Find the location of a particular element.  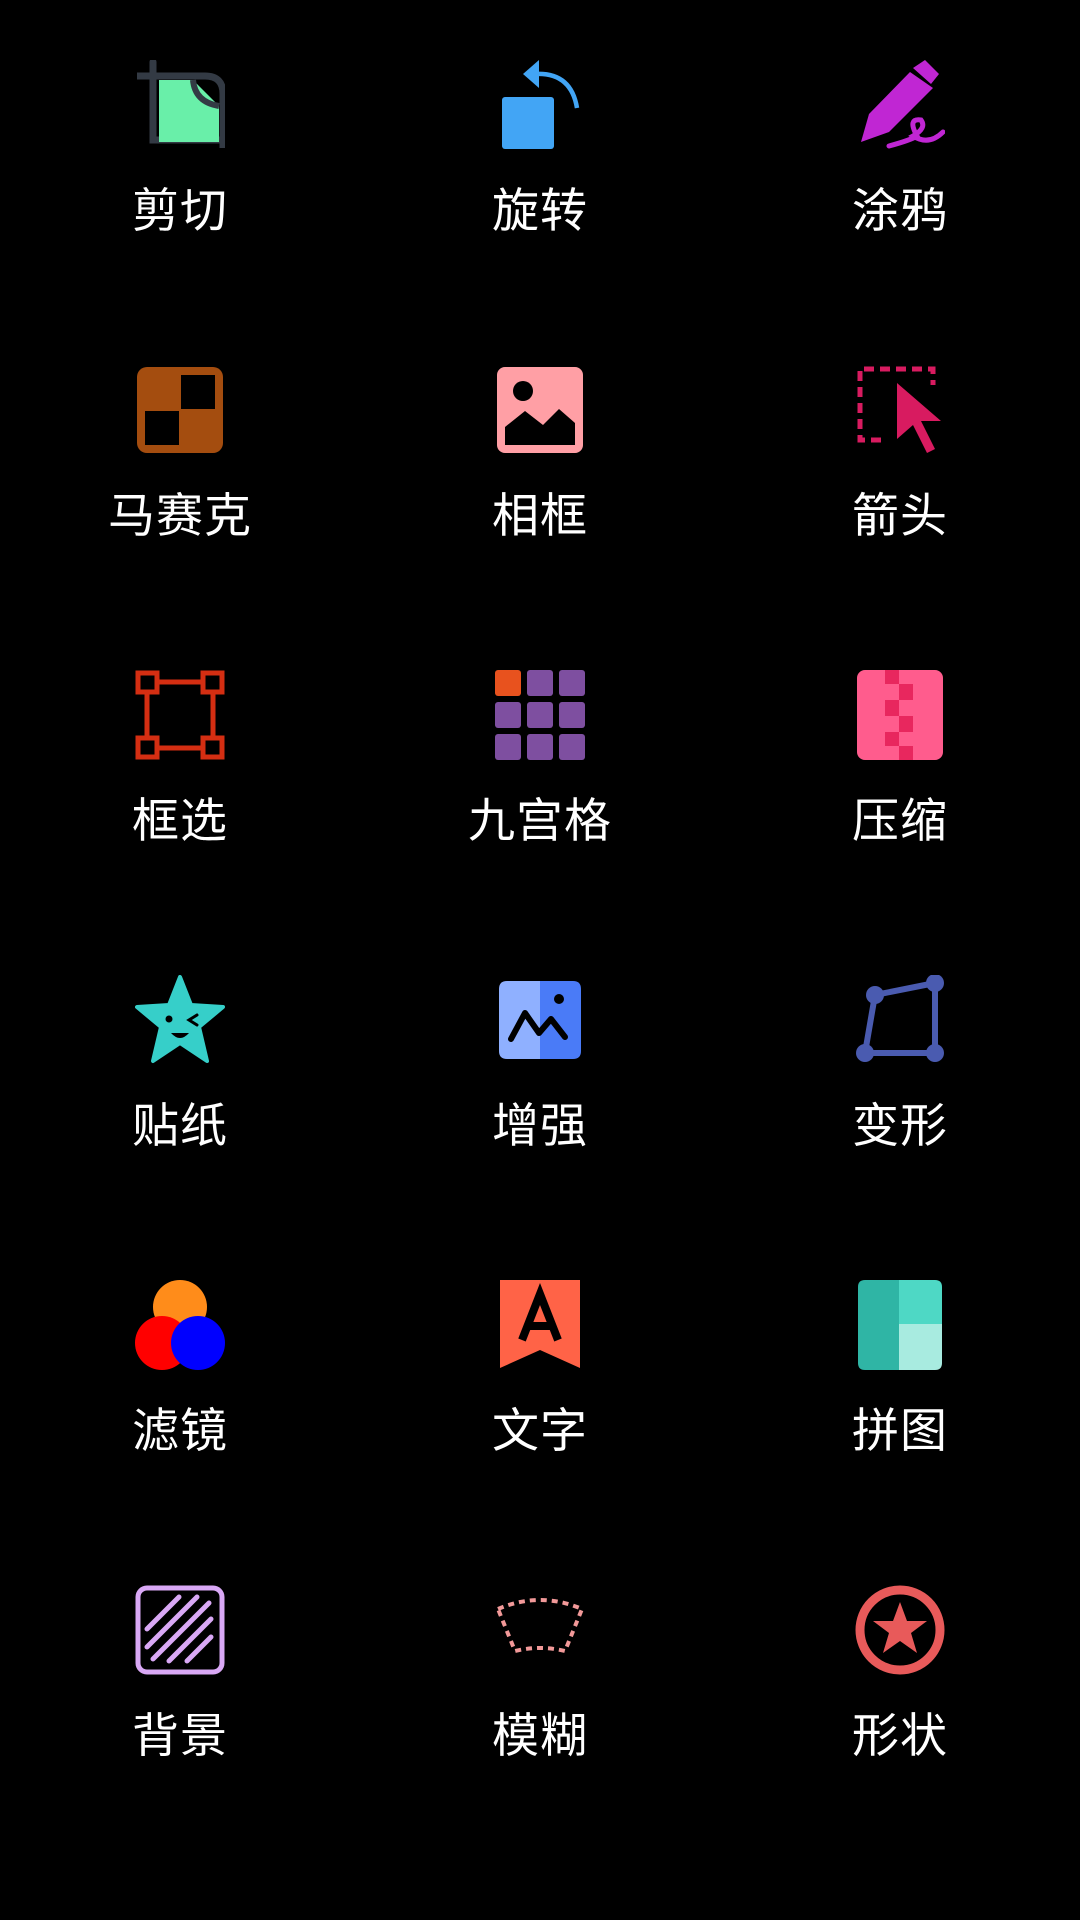

image-frame-icon is located at coordinates (540, 410).